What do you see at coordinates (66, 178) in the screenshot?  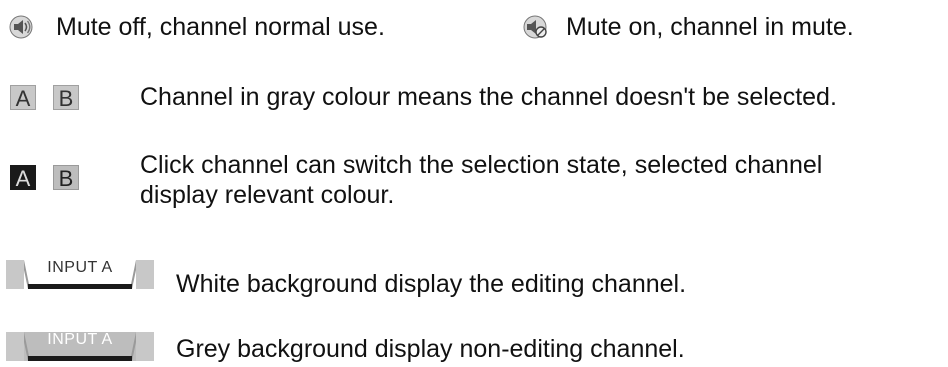 I see `channel-b-selected: B` at bounding box center [66, 178].